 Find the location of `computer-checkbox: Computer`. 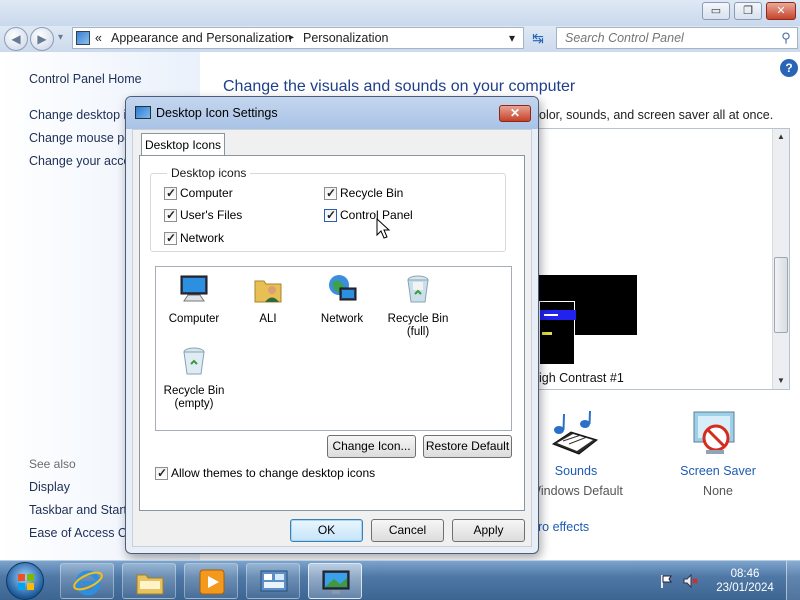

computer-checkbox: Computer is located at coordinates (198, 194).